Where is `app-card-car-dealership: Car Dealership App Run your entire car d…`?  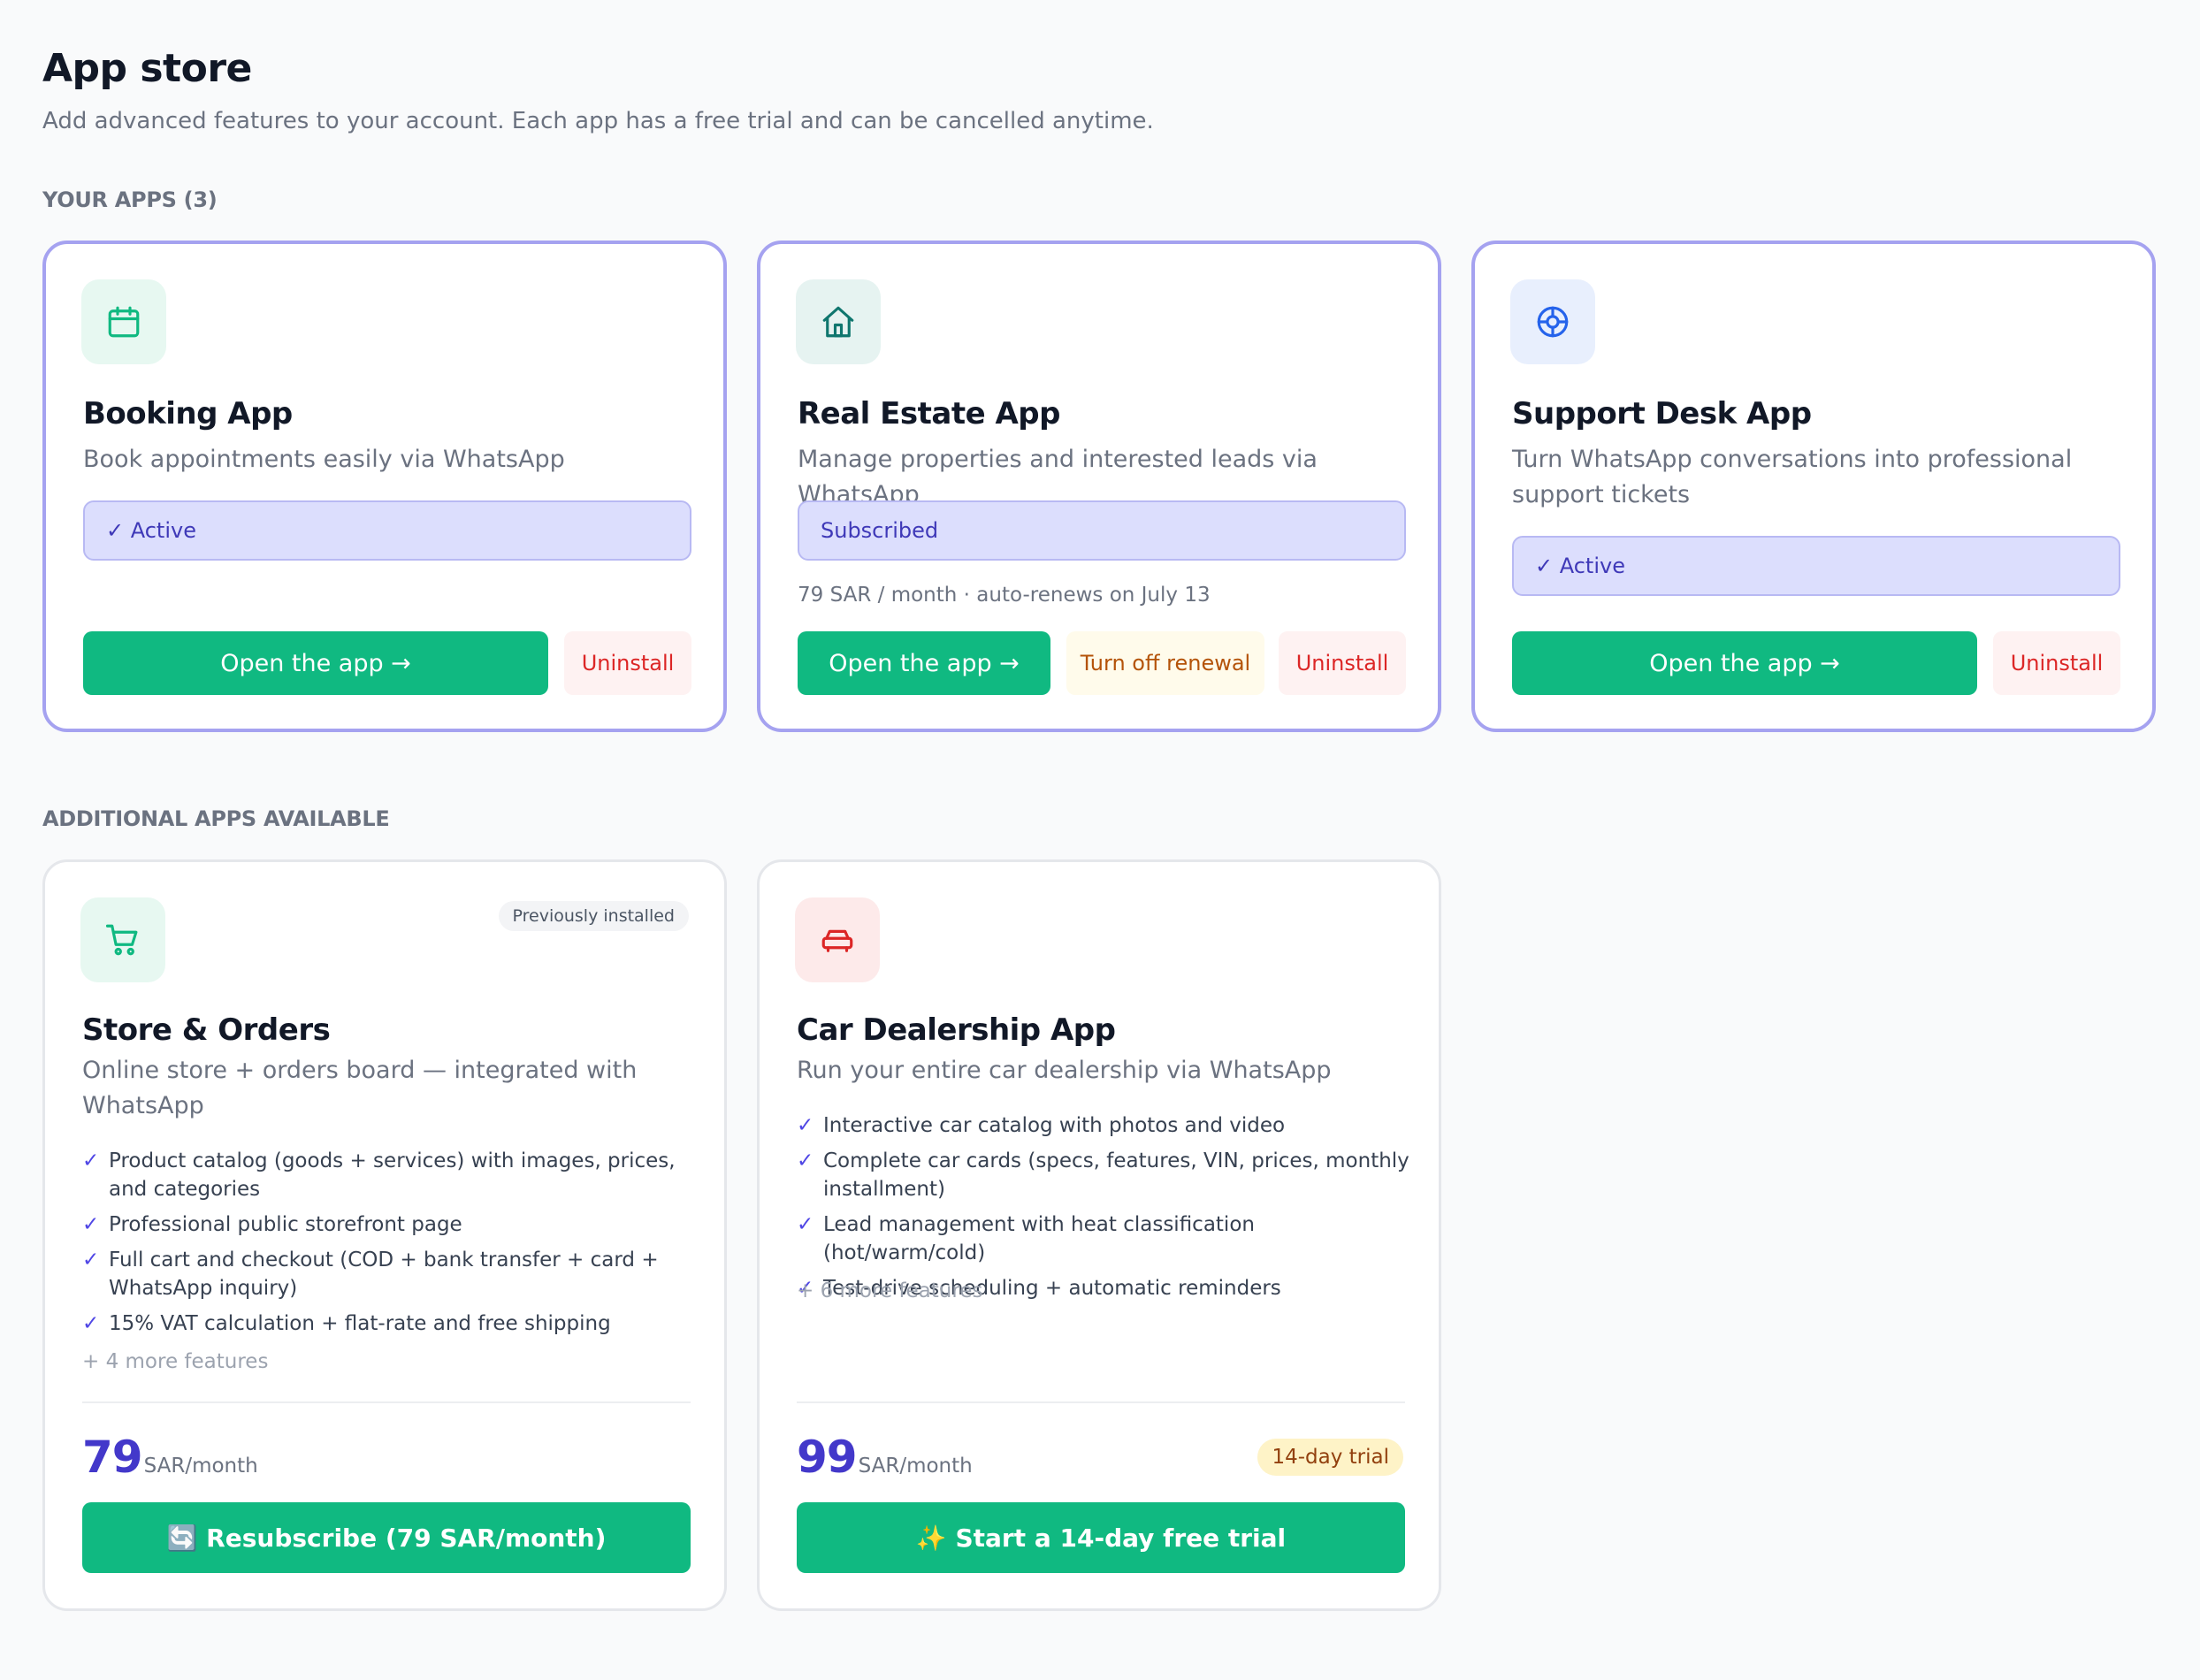
app-card-car-dealership: Car Dealership App Run your entire car d… is located at coordinates (1099, 1235).